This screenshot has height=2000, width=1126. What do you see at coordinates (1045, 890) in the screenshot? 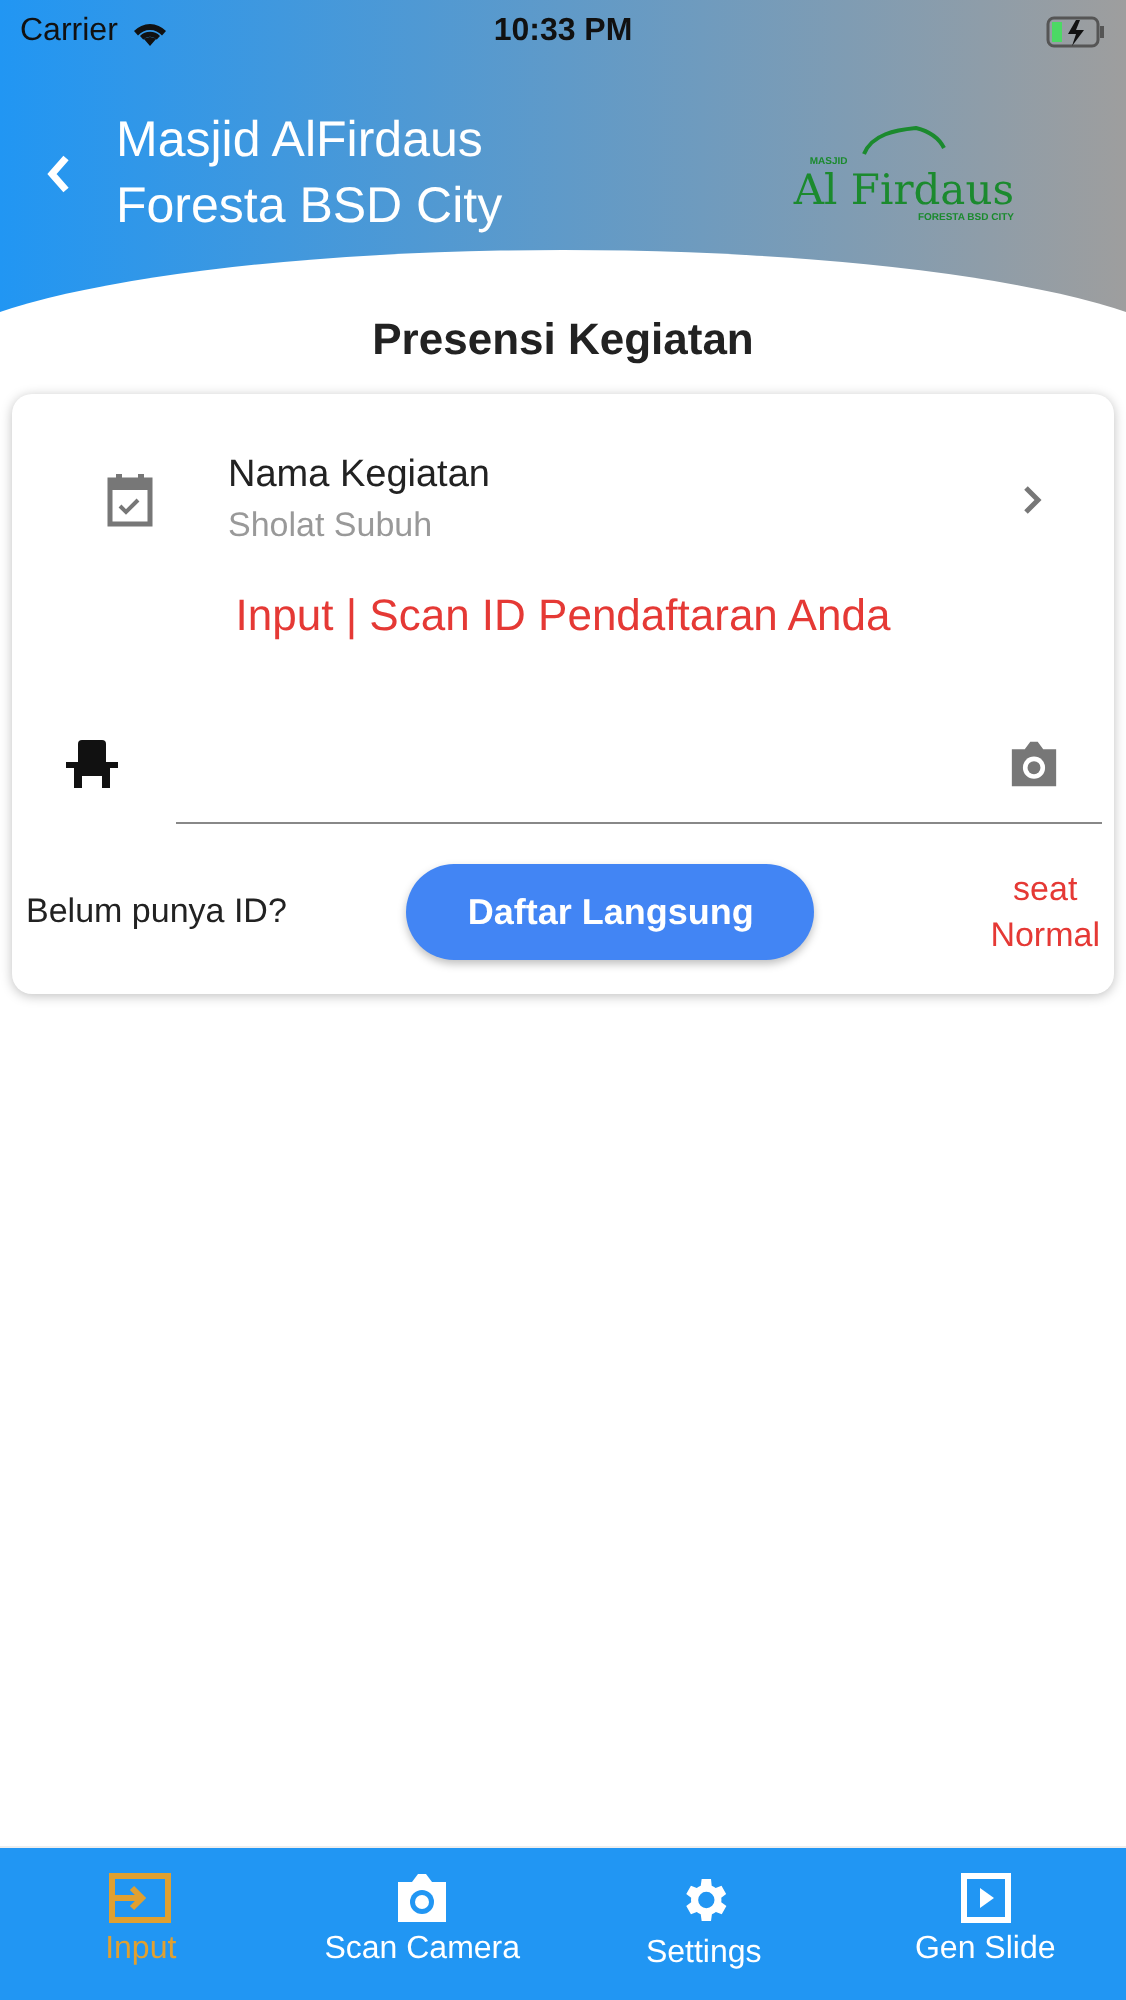
I see `seat-type-text: seat` at bounding box center [1045, 890].